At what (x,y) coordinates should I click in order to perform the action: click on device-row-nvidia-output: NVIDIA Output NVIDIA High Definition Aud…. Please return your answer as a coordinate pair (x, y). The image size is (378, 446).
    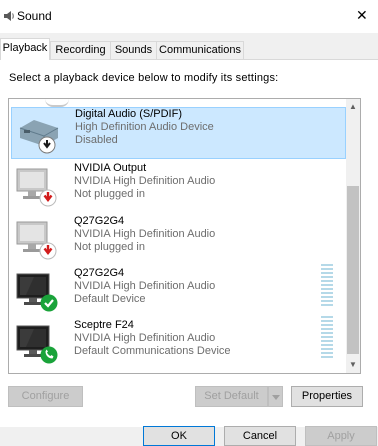
    Looking at the image, I should click on (178, 187).